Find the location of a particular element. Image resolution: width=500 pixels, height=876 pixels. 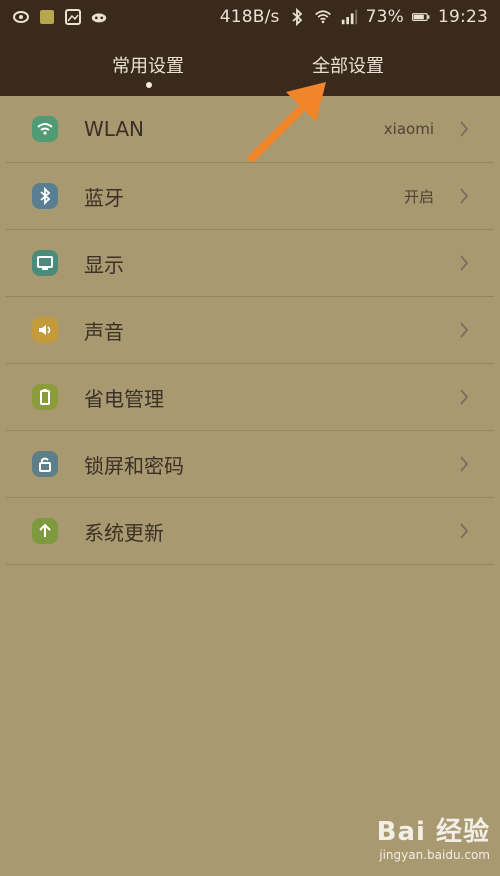

bluetooth-icon is located at coordinates (45, 196).